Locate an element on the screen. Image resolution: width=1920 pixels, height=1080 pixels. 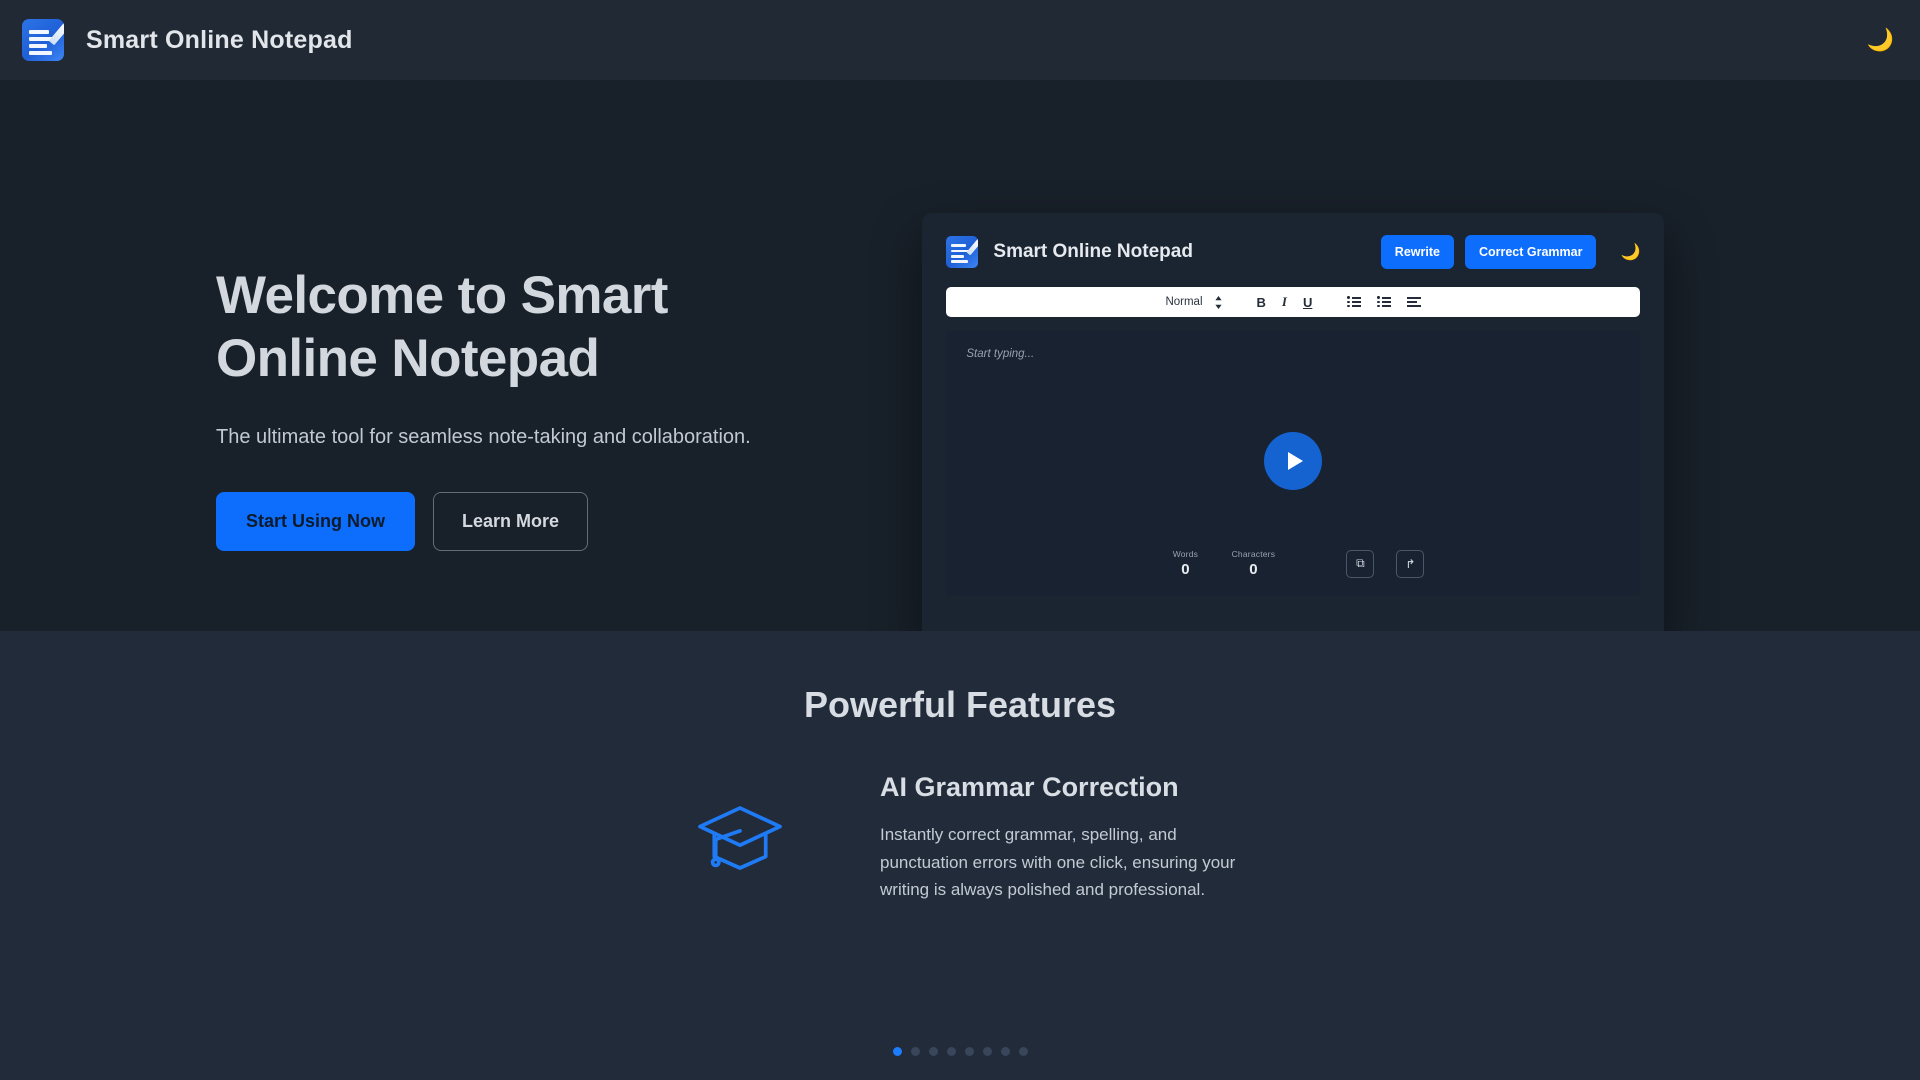
chevron-updown-icon is located at coordinates (1218, 302).